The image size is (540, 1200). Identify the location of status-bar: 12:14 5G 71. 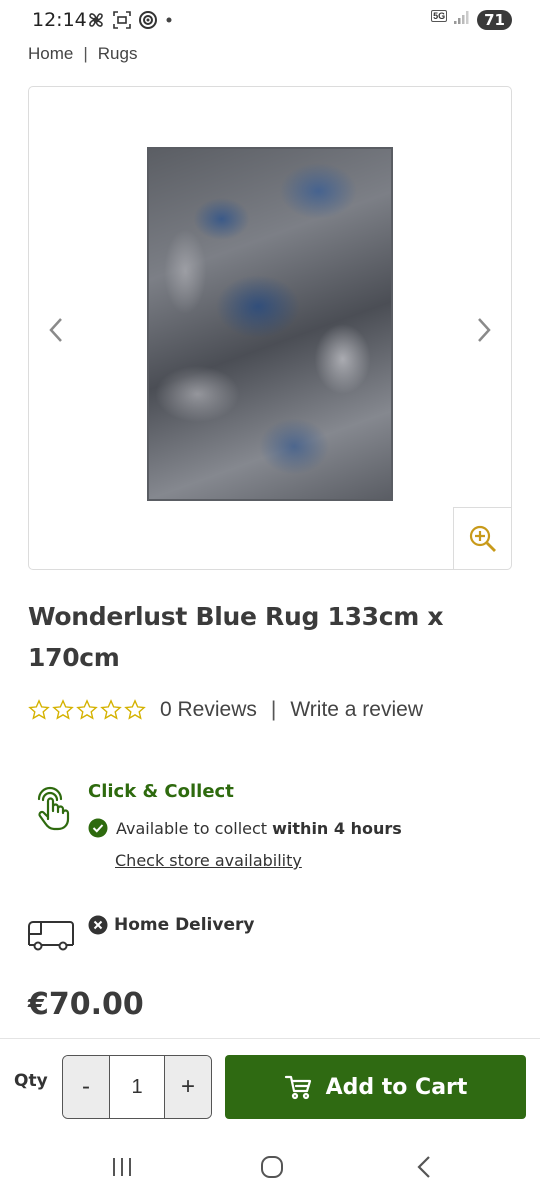
(270, 20).